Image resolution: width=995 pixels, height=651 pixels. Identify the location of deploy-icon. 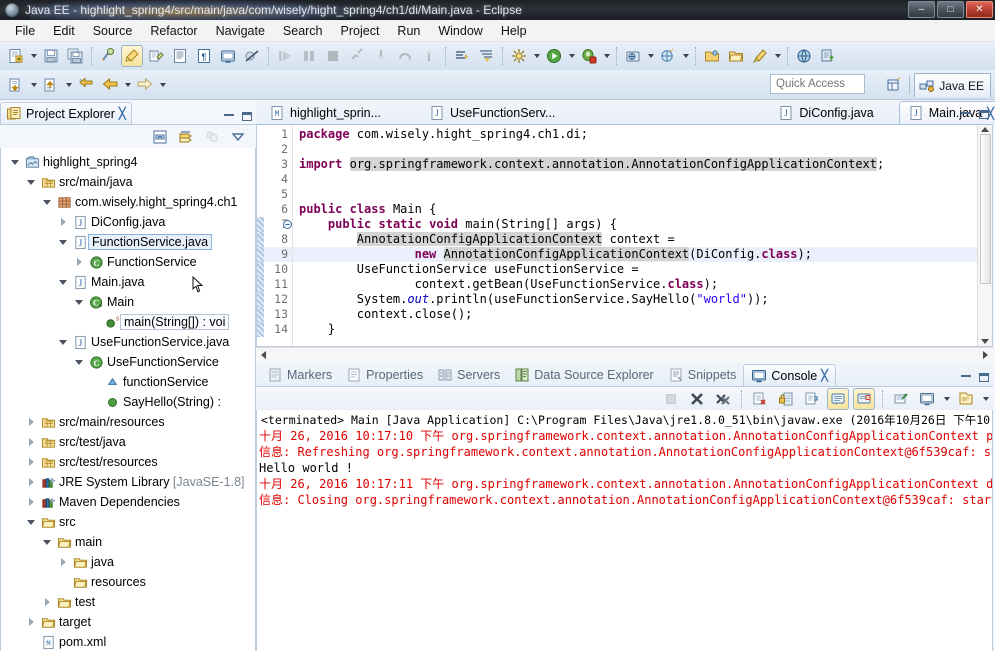
(828, 56).